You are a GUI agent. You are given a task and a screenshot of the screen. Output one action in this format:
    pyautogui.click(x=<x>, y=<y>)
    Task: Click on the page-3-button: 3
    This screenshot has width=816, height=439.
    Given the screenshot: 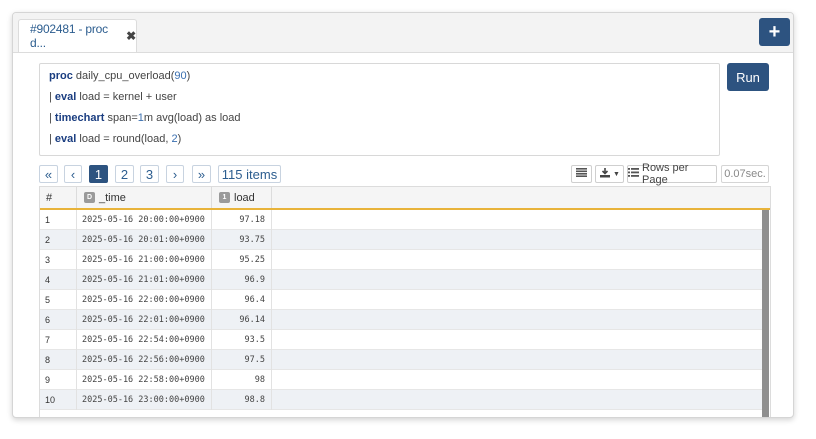 What is the action you would take?
    pyautogui.click(x=149, y=174)
    